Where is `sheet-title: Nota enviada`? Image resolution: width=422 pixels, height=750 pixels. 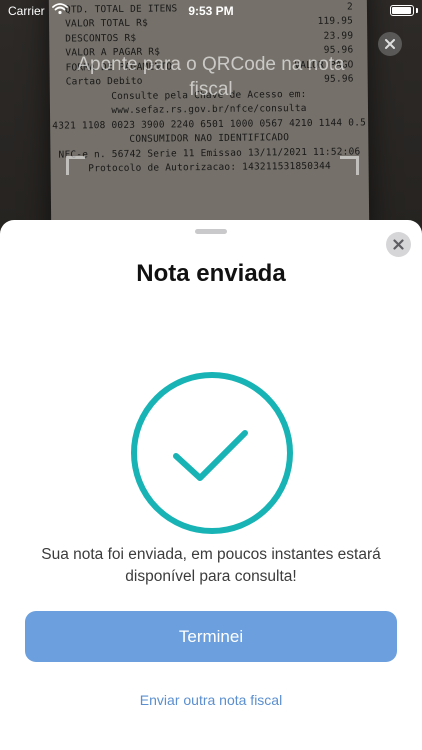
sheet-title: Nota enviada is located at coordinates (211, 273).